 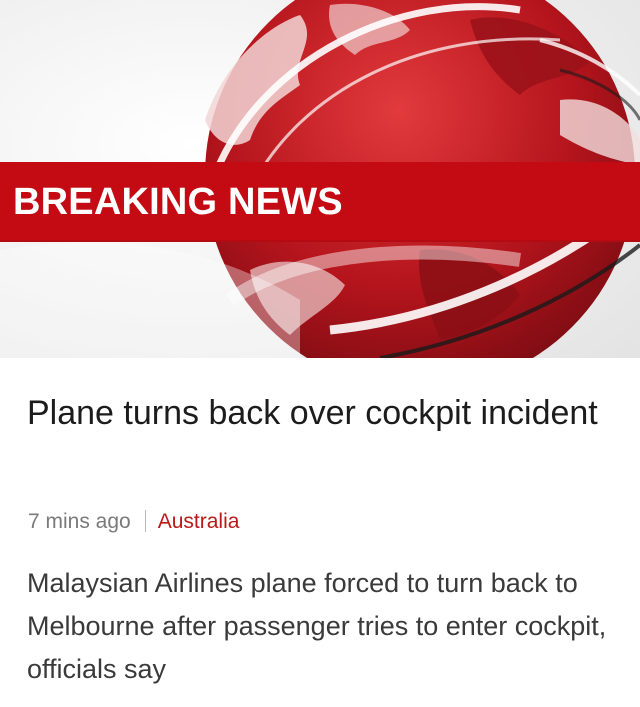 I want to click on breaking-news-label: BREAKING NEWS, so click(x=178, y=202).